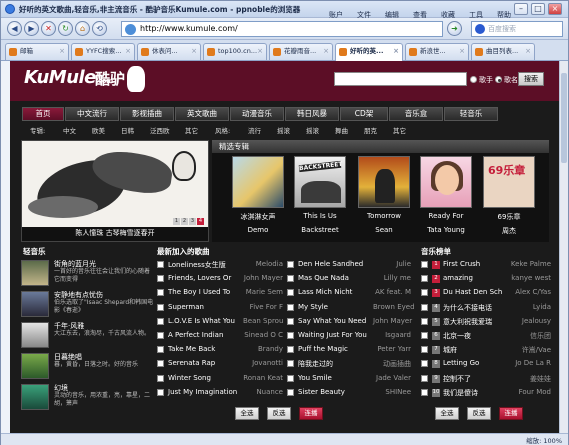 The image size is (569, 445). What do you see at coordinates (330, 264) in the screenshot?
I see `song-title: Den Hele Sandhed` at bounding box center [330, 264].